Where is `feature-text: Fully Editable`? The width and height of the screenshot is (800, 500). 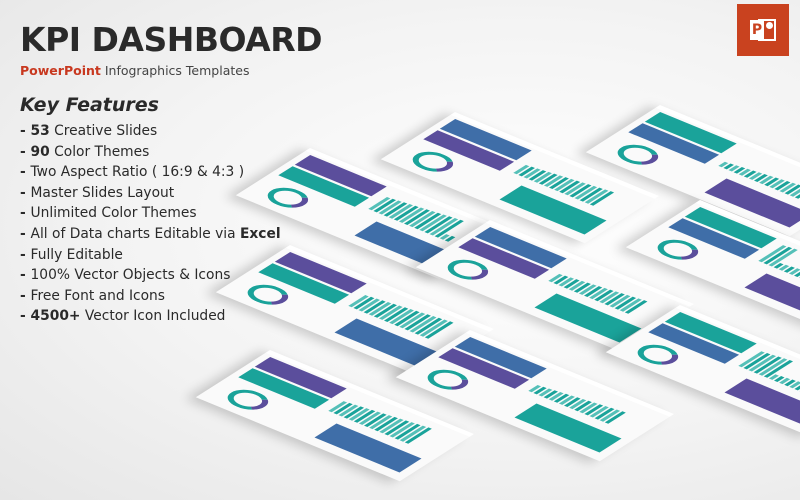 feature-text: Fully Editable is located at coordinates (76, 254).